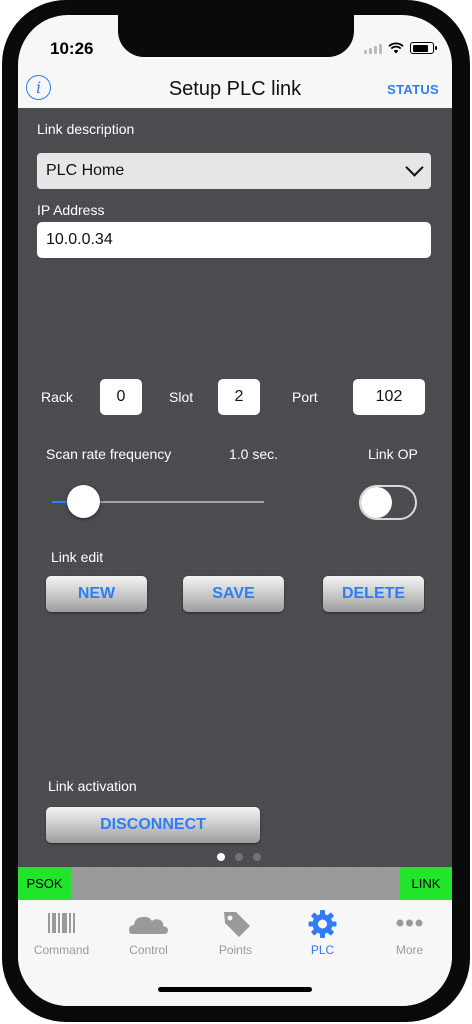 Image resolution: width=472 pixels, height=1024 pixels. What do you see at coordinates (237, 924) in the screenshot?
I see `tag-icon` at bounding box center [237, 924].